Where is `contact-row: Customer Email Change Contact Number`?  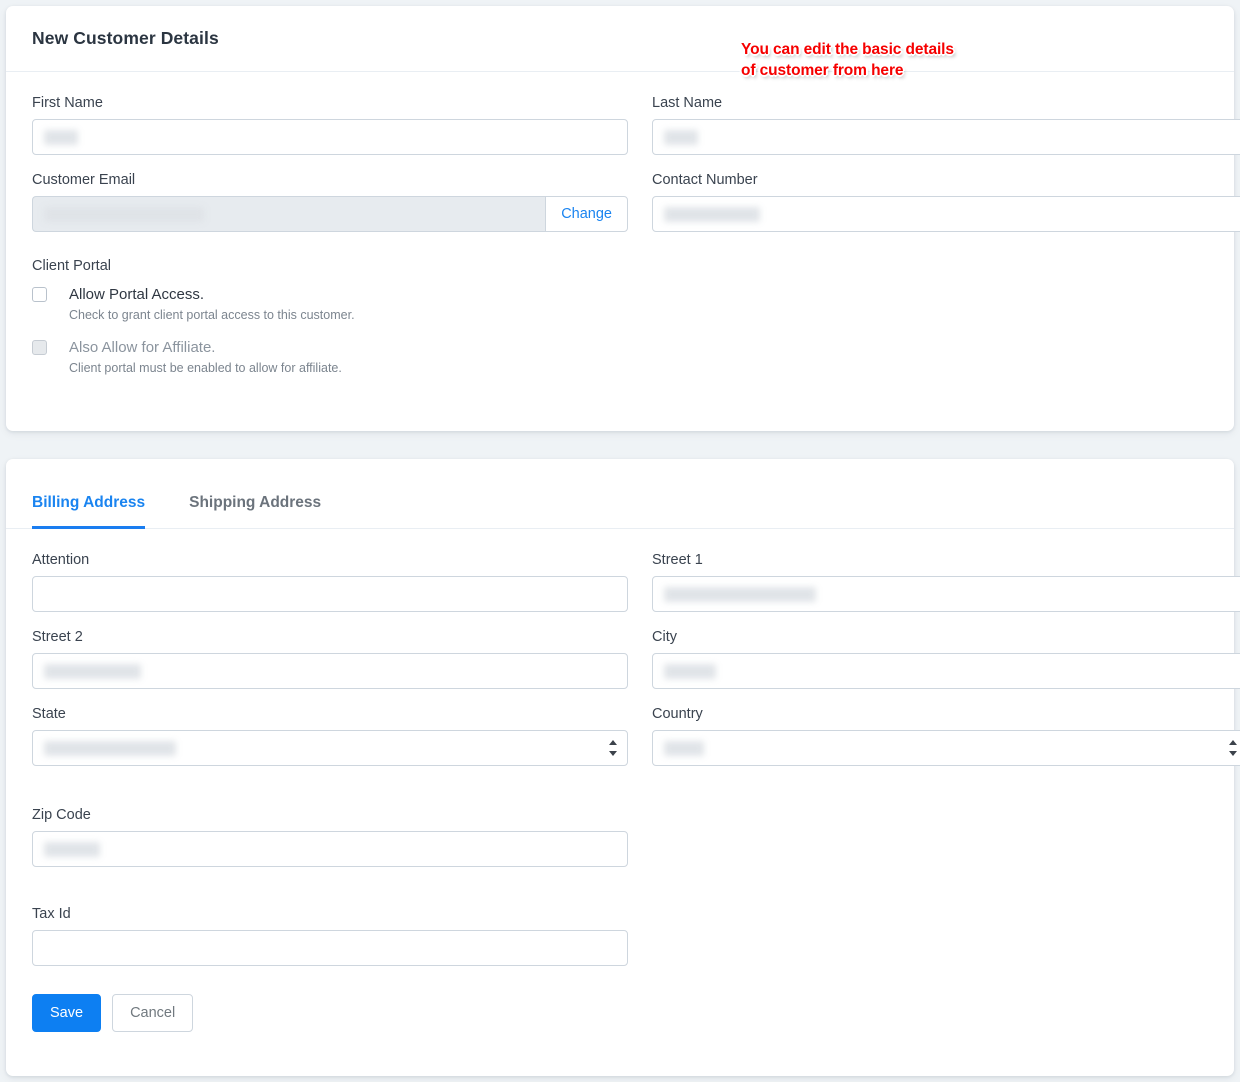 contact-row: Customer Email Change Contact Number is located at coordinates (636, 209).